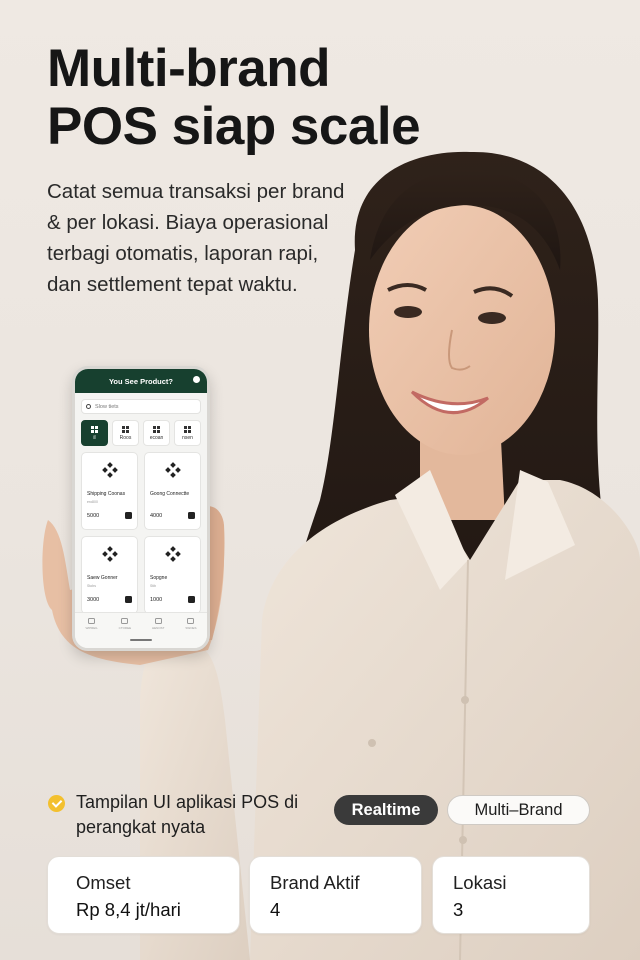  I want to click on product-card: Shipping Coonas ero800 5000, so click(109, 491).